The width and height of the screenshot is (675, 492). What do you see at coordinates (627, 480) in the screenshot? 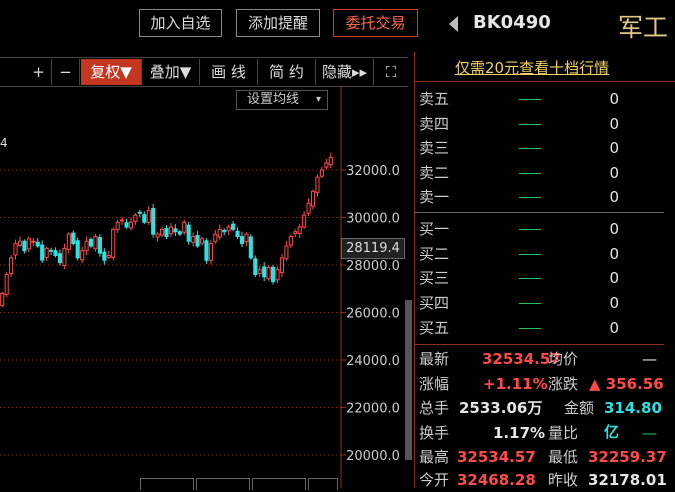
I see `prev-close-value: 32178.01` at bounding box center [627, 480].